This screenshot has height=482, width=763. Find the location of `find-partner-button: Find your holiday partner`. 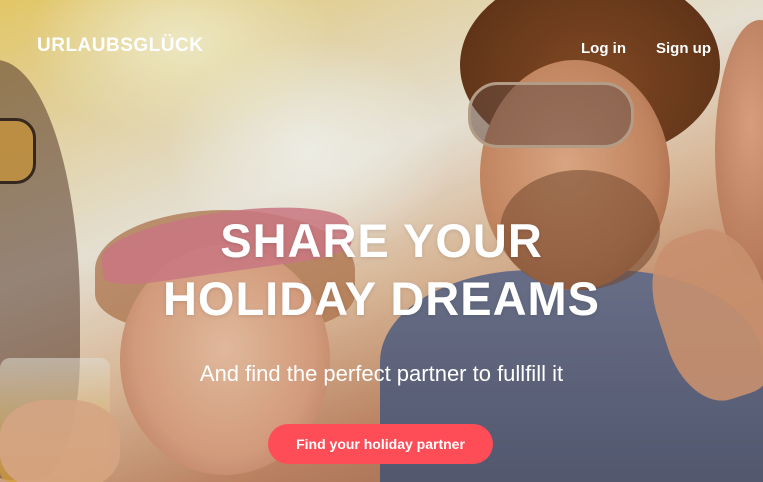

find-partner-button: Find your holiday partner is located at coordinates (380, 444).